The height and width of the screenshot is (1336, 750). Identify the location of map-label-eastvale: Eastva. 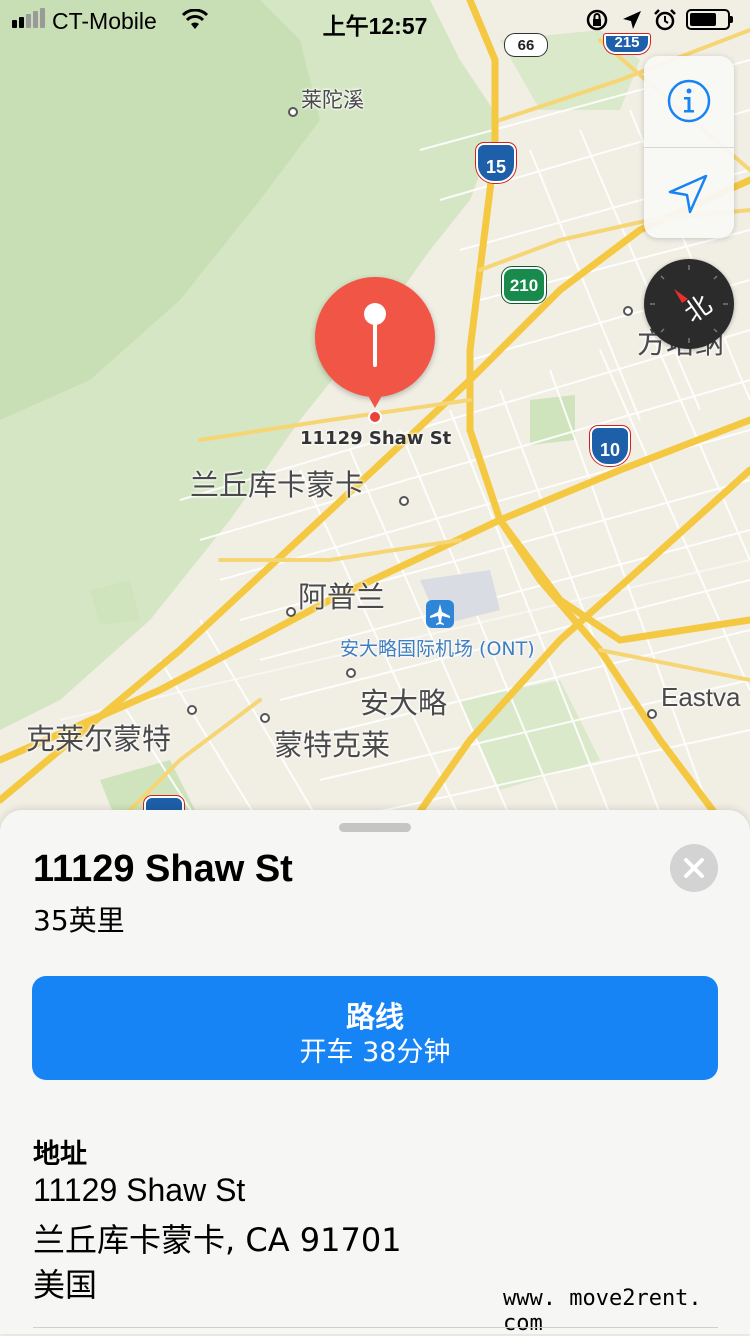
(701, 697).